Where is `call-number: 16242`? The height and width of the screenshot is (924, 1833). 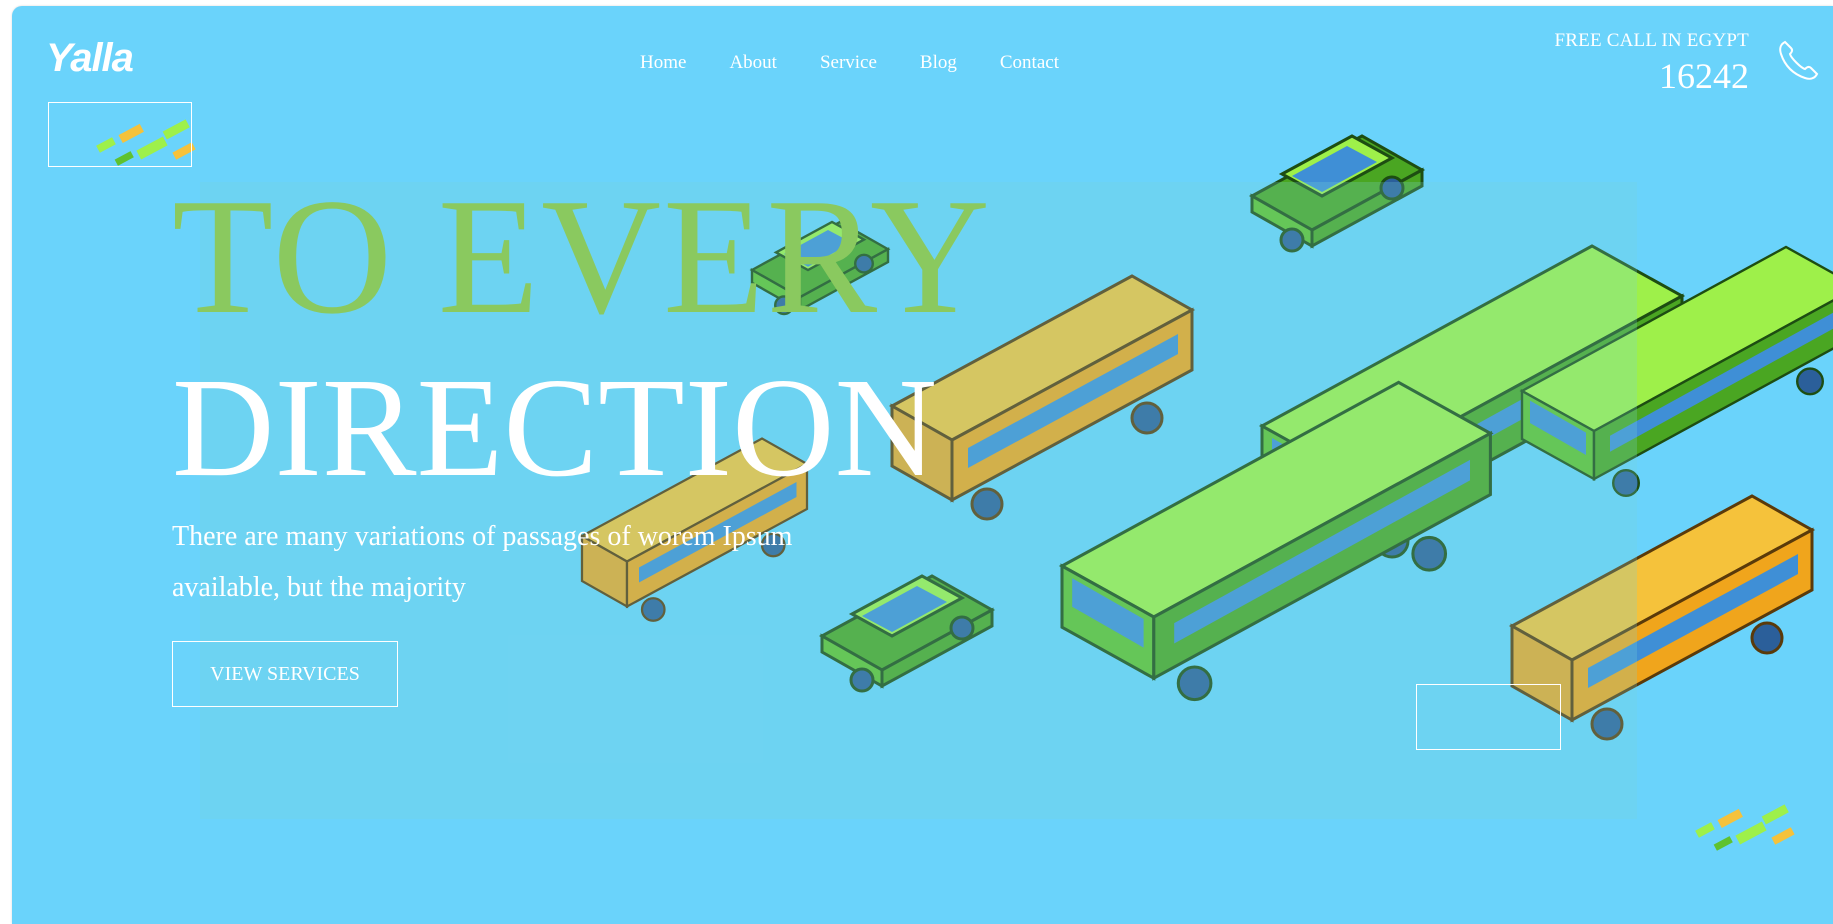
call-number: 16242 is located at coordinates (1652, 76).